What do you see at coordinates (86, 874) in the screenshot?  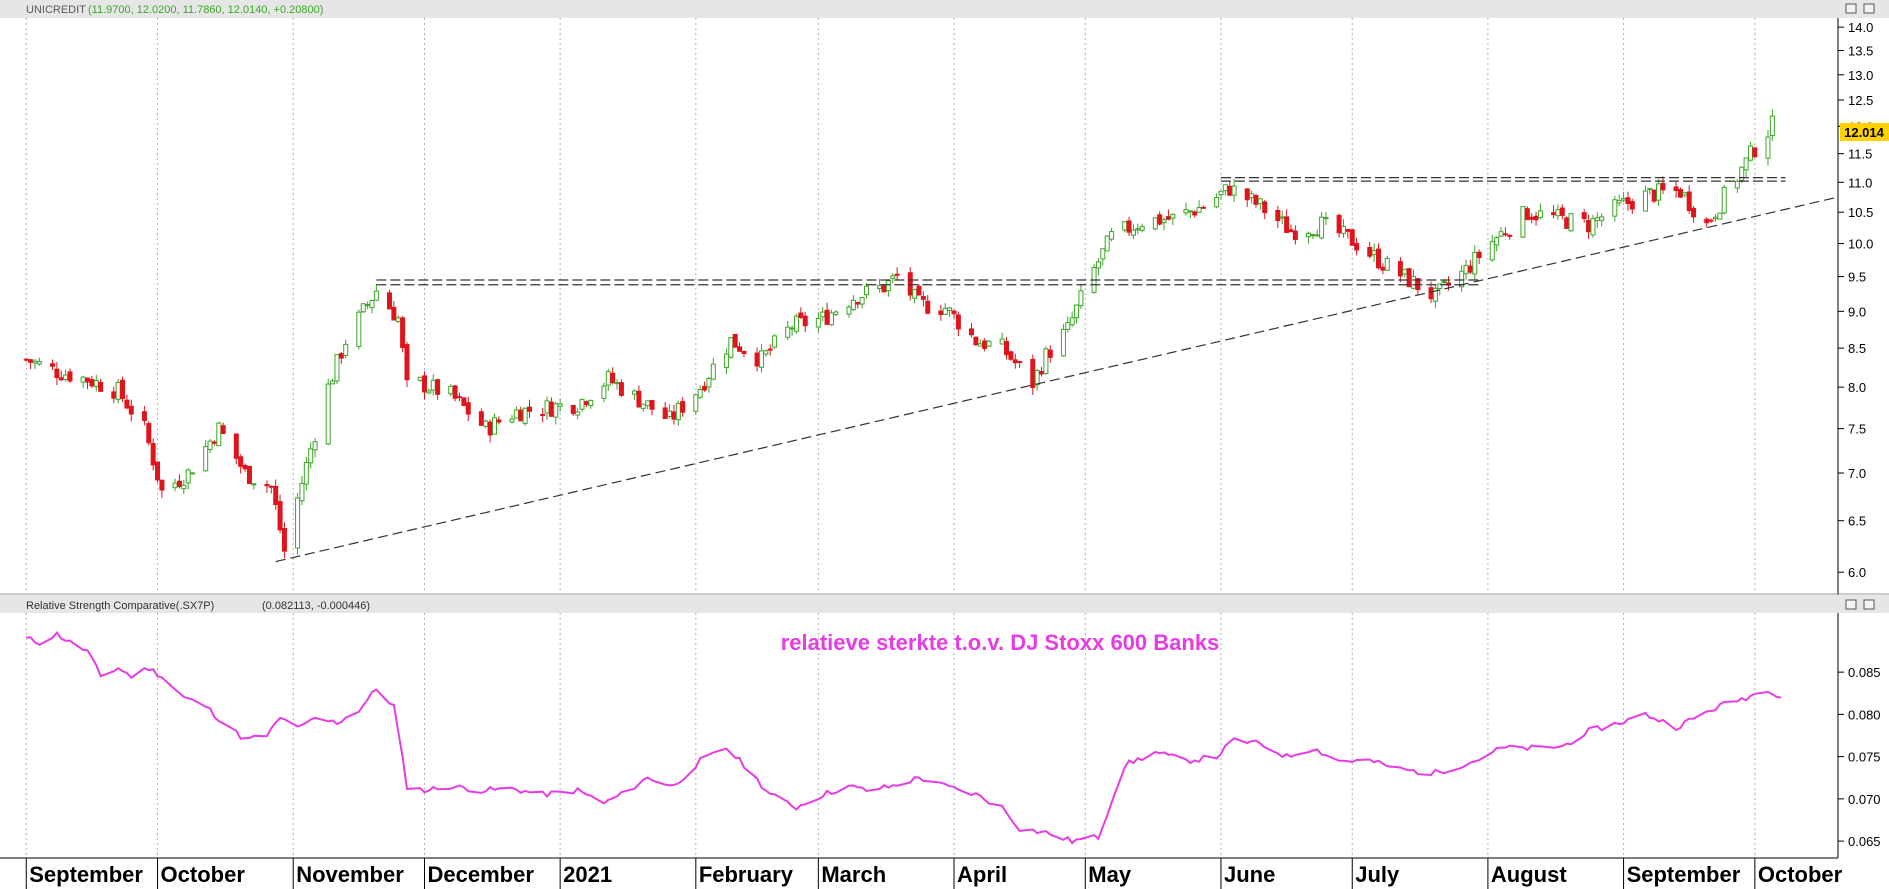 I see `x-tick-label: September` at bounding box center [86, 874].